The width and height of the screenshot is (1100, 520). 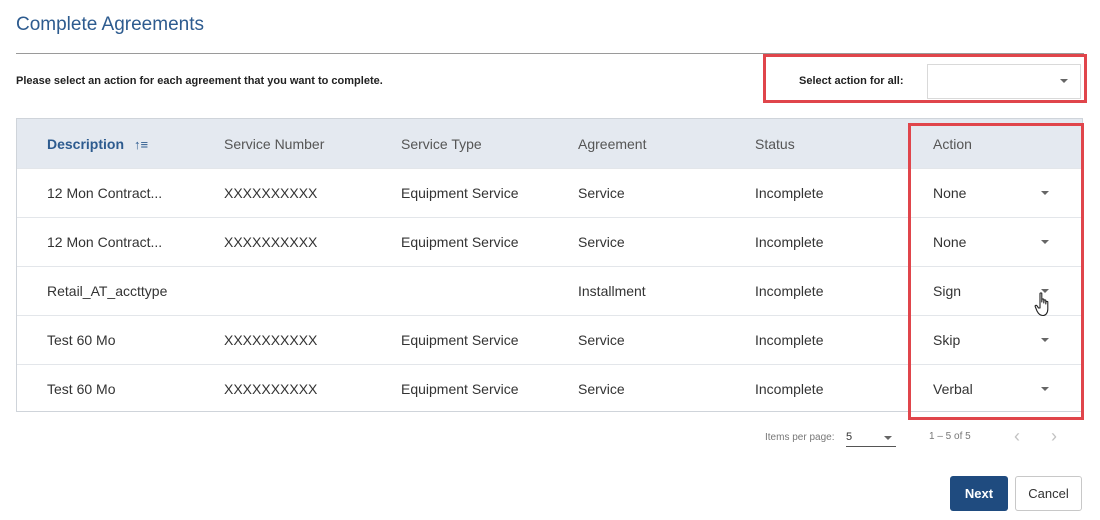 What do you see at coordinates (612, 144) in the screenshot?
I see `column-header-agreement: Agreement` at bounding box center [612, 144].